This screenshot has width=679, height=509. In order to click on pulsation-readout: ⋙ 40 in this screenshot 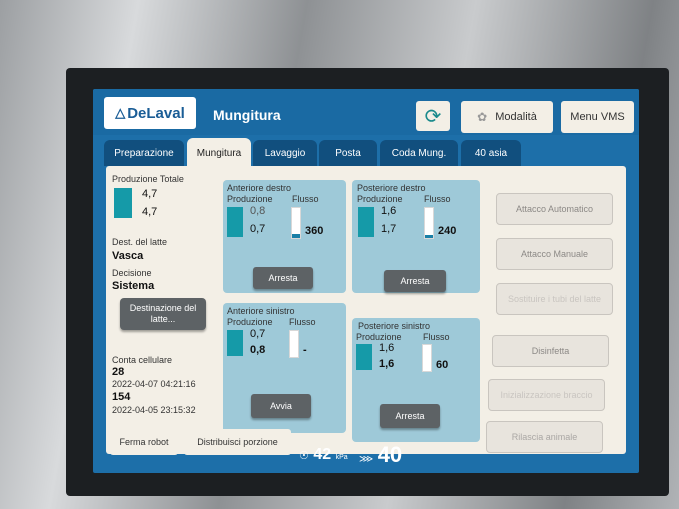, I will do `click(380, 455)`.